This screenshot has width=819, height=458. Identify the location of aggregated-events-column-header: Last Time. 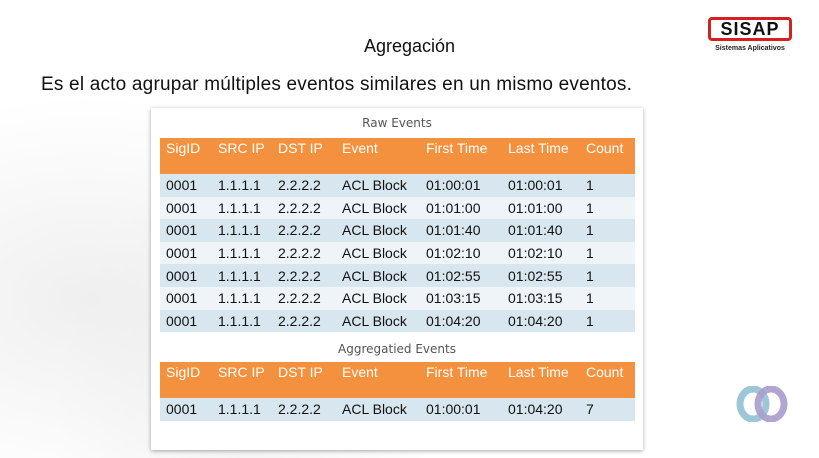
(541, 380).